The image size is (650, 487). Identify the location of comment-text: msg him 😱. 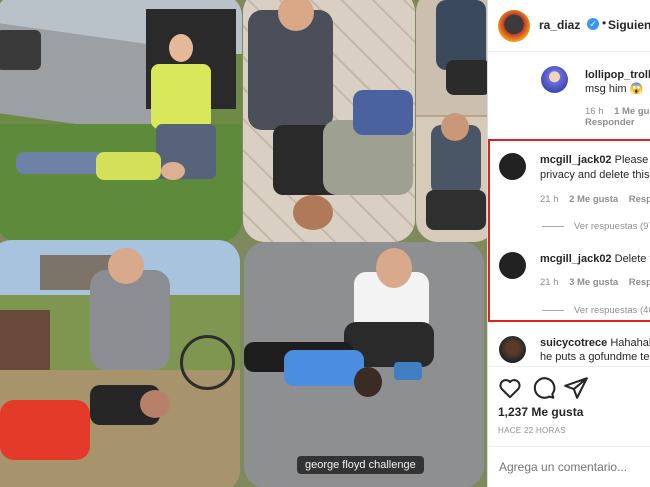
(614, 89).